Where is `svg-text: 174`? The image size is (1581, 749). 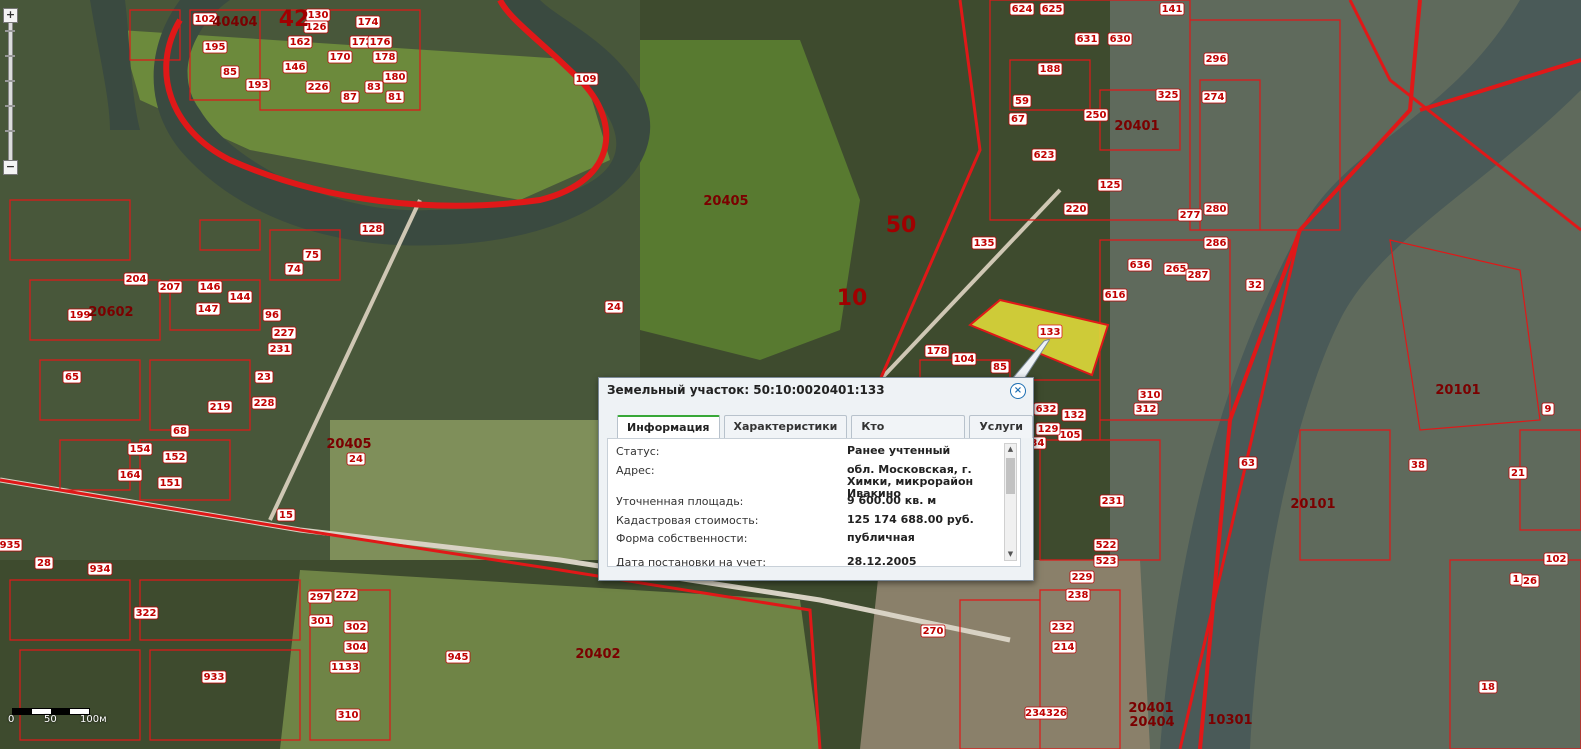
svg-text: 174 is located at coordinates (368, 22).